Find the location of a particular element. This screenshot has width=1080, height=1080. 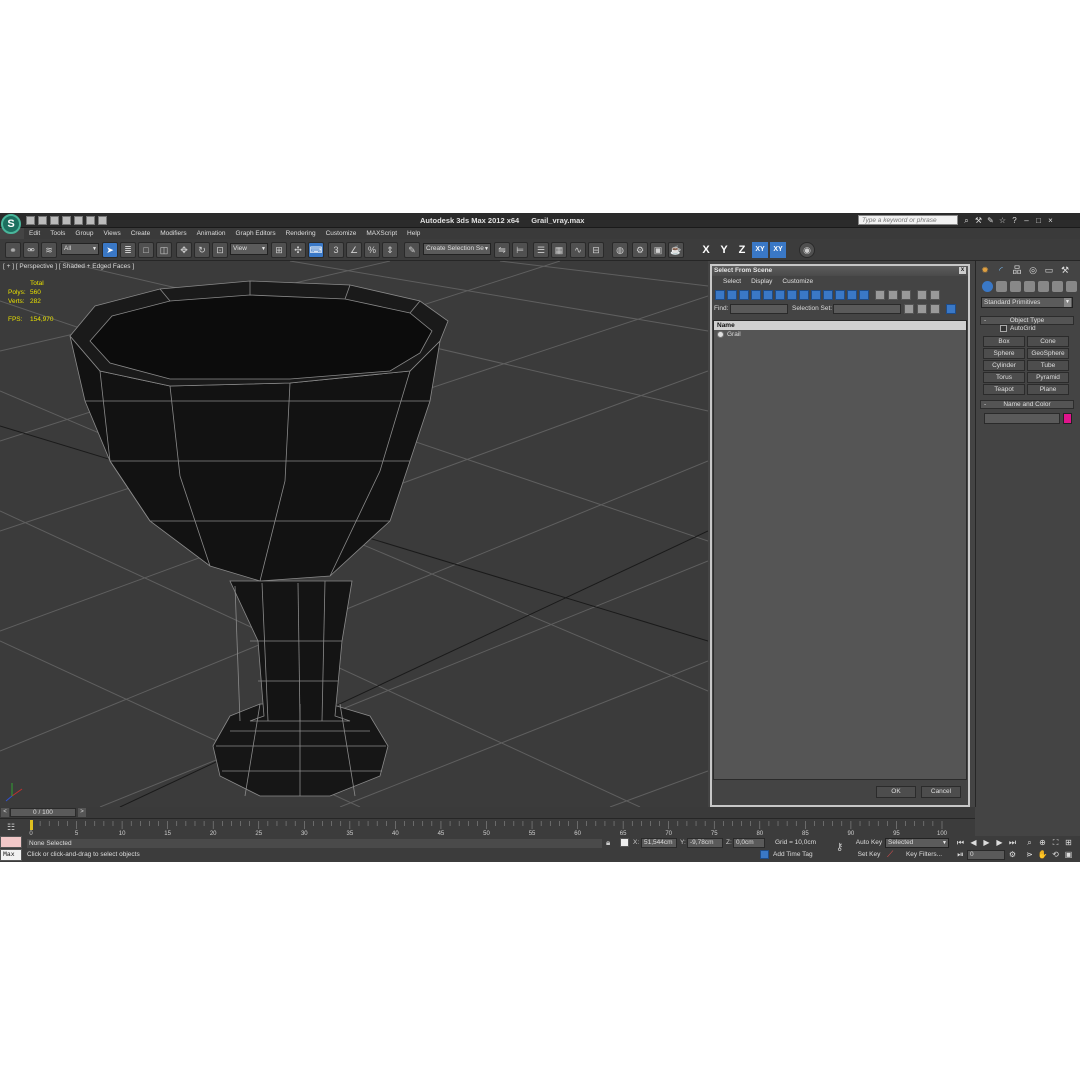

new-file-icon is located at coordinates (30, 220).